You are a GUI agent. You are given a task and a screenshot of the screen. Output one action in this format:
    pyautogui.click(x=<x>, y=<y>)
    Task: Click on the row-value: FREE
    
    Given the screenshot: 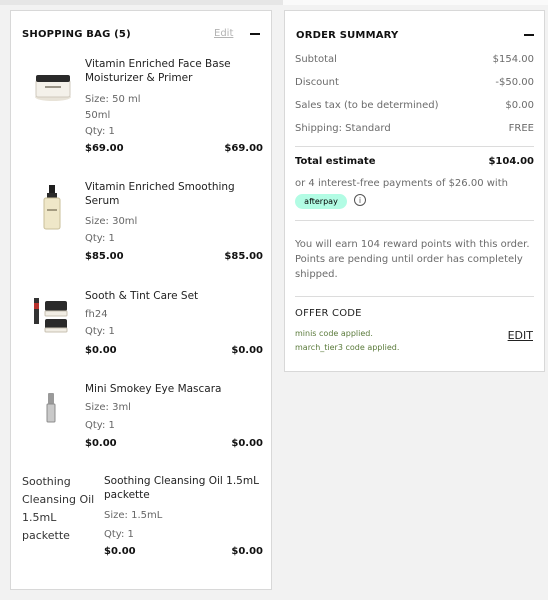 What is the action you would take?
    pyautogui.click(x=521, y=128)
    